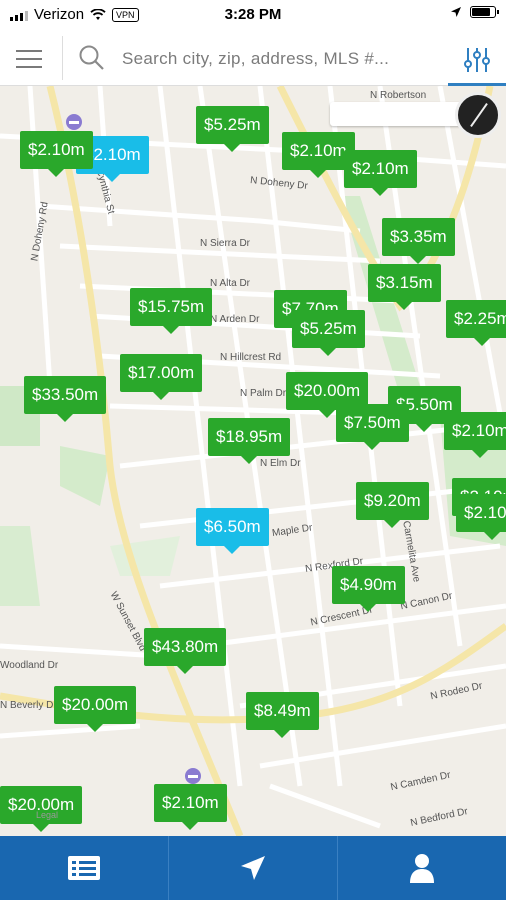  Describe the element at coordinates (392, 505) in the screenshot. I see `listing-marker: $9.20m` at that location.